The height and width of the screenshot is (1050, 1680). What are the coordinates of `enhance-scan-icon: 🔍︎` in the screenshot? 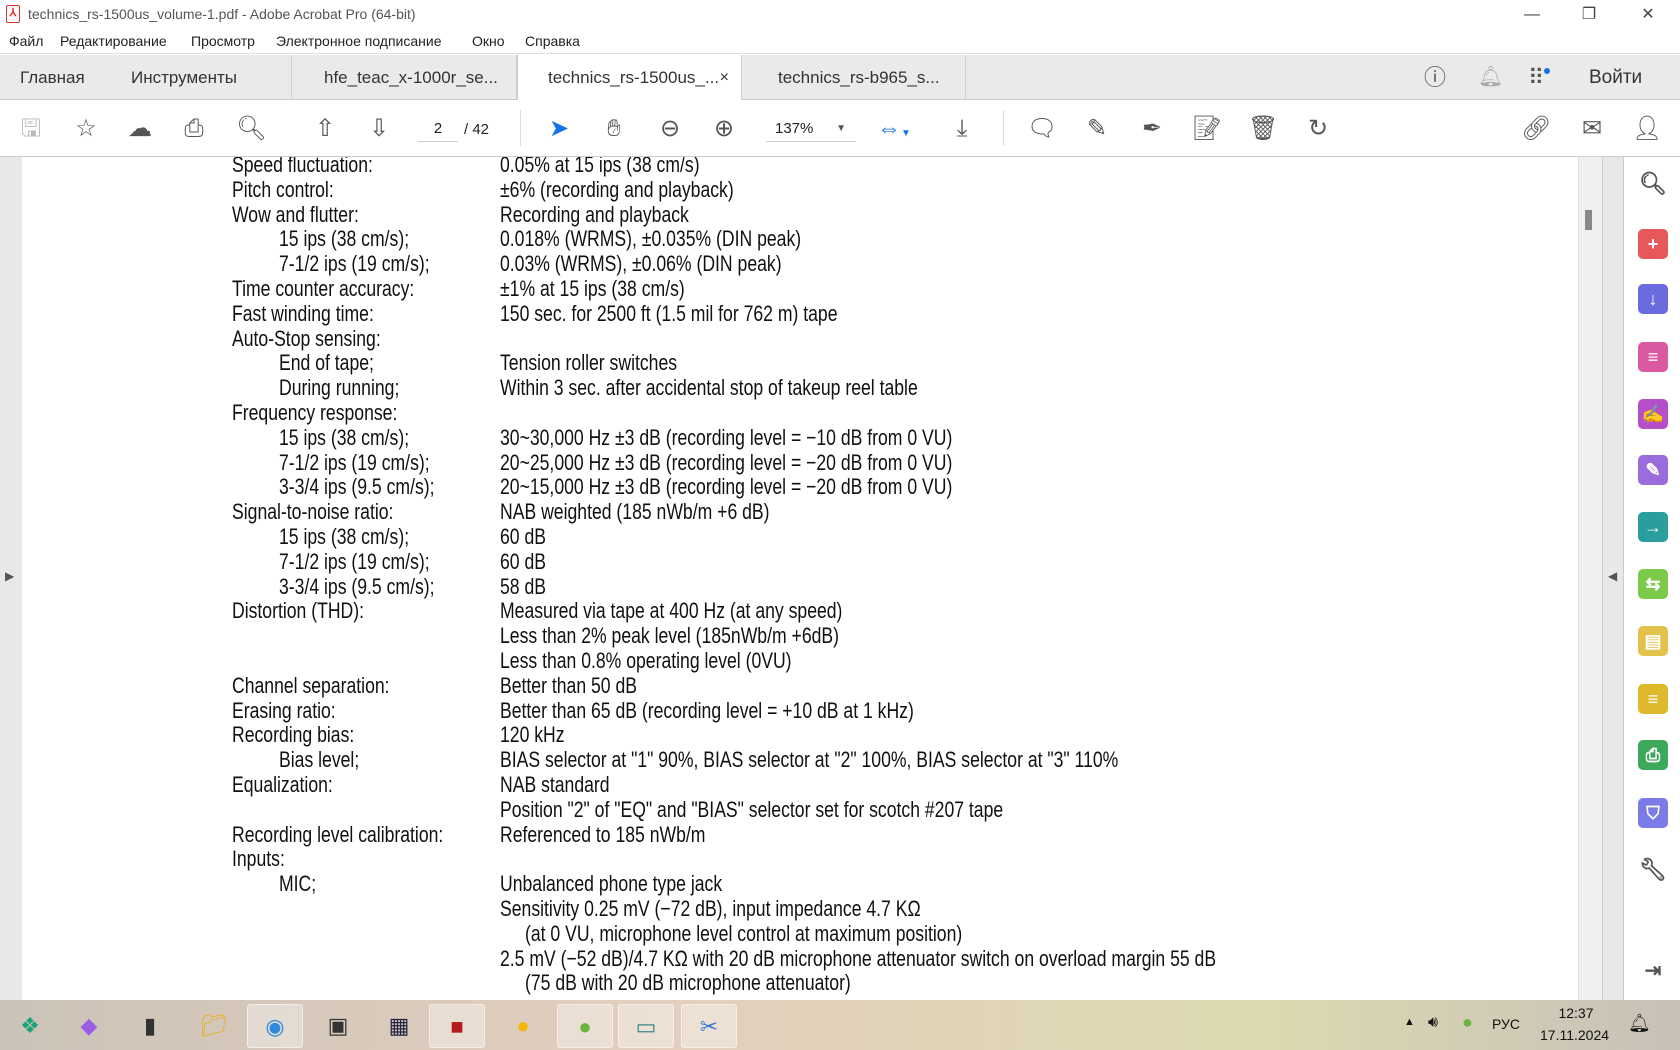 It's located at (1653, 184).